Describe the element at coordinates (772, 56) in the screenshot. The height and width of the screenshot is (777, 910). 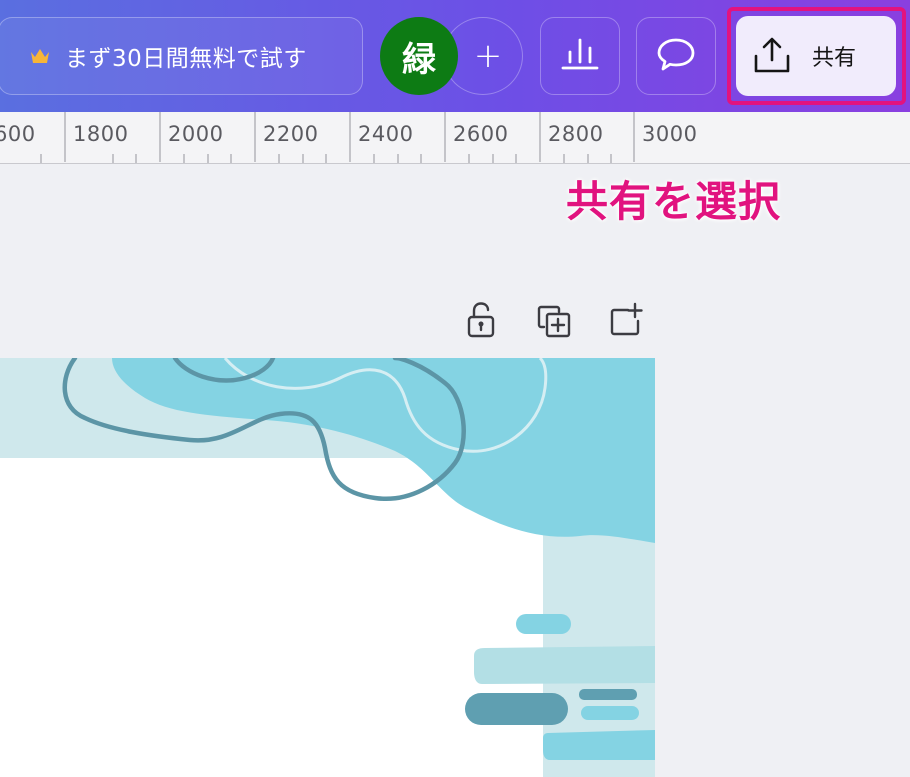
I see `upload-icon` at that location.